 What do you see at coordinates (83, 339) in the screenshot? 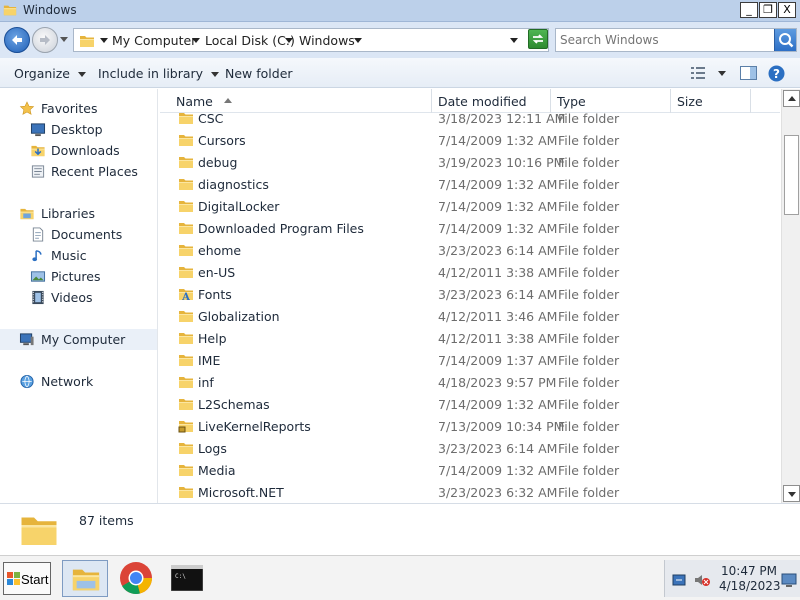
I see `nav-my-computer-label: My Computer` at bounding box center [83, 339].